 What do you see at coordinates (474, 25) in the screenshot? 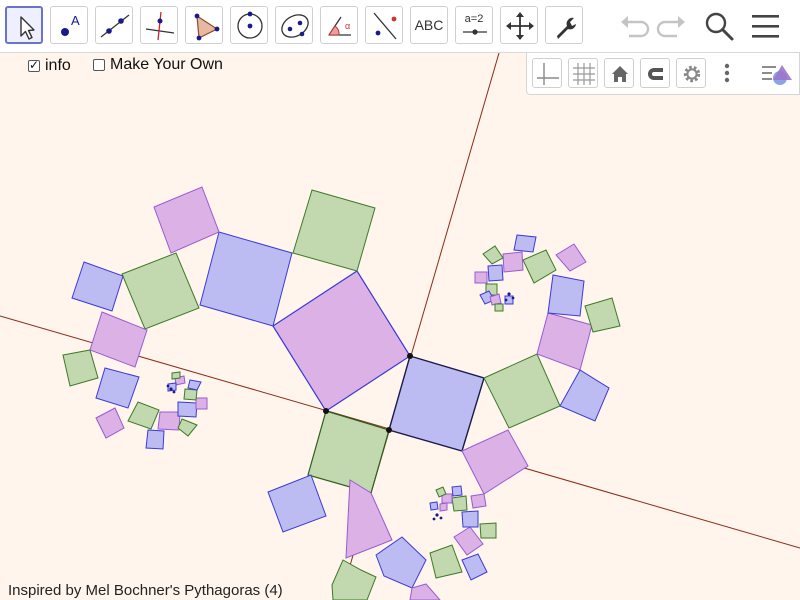
I see `slider-tool: a=2` at bounding box center [474, 25].